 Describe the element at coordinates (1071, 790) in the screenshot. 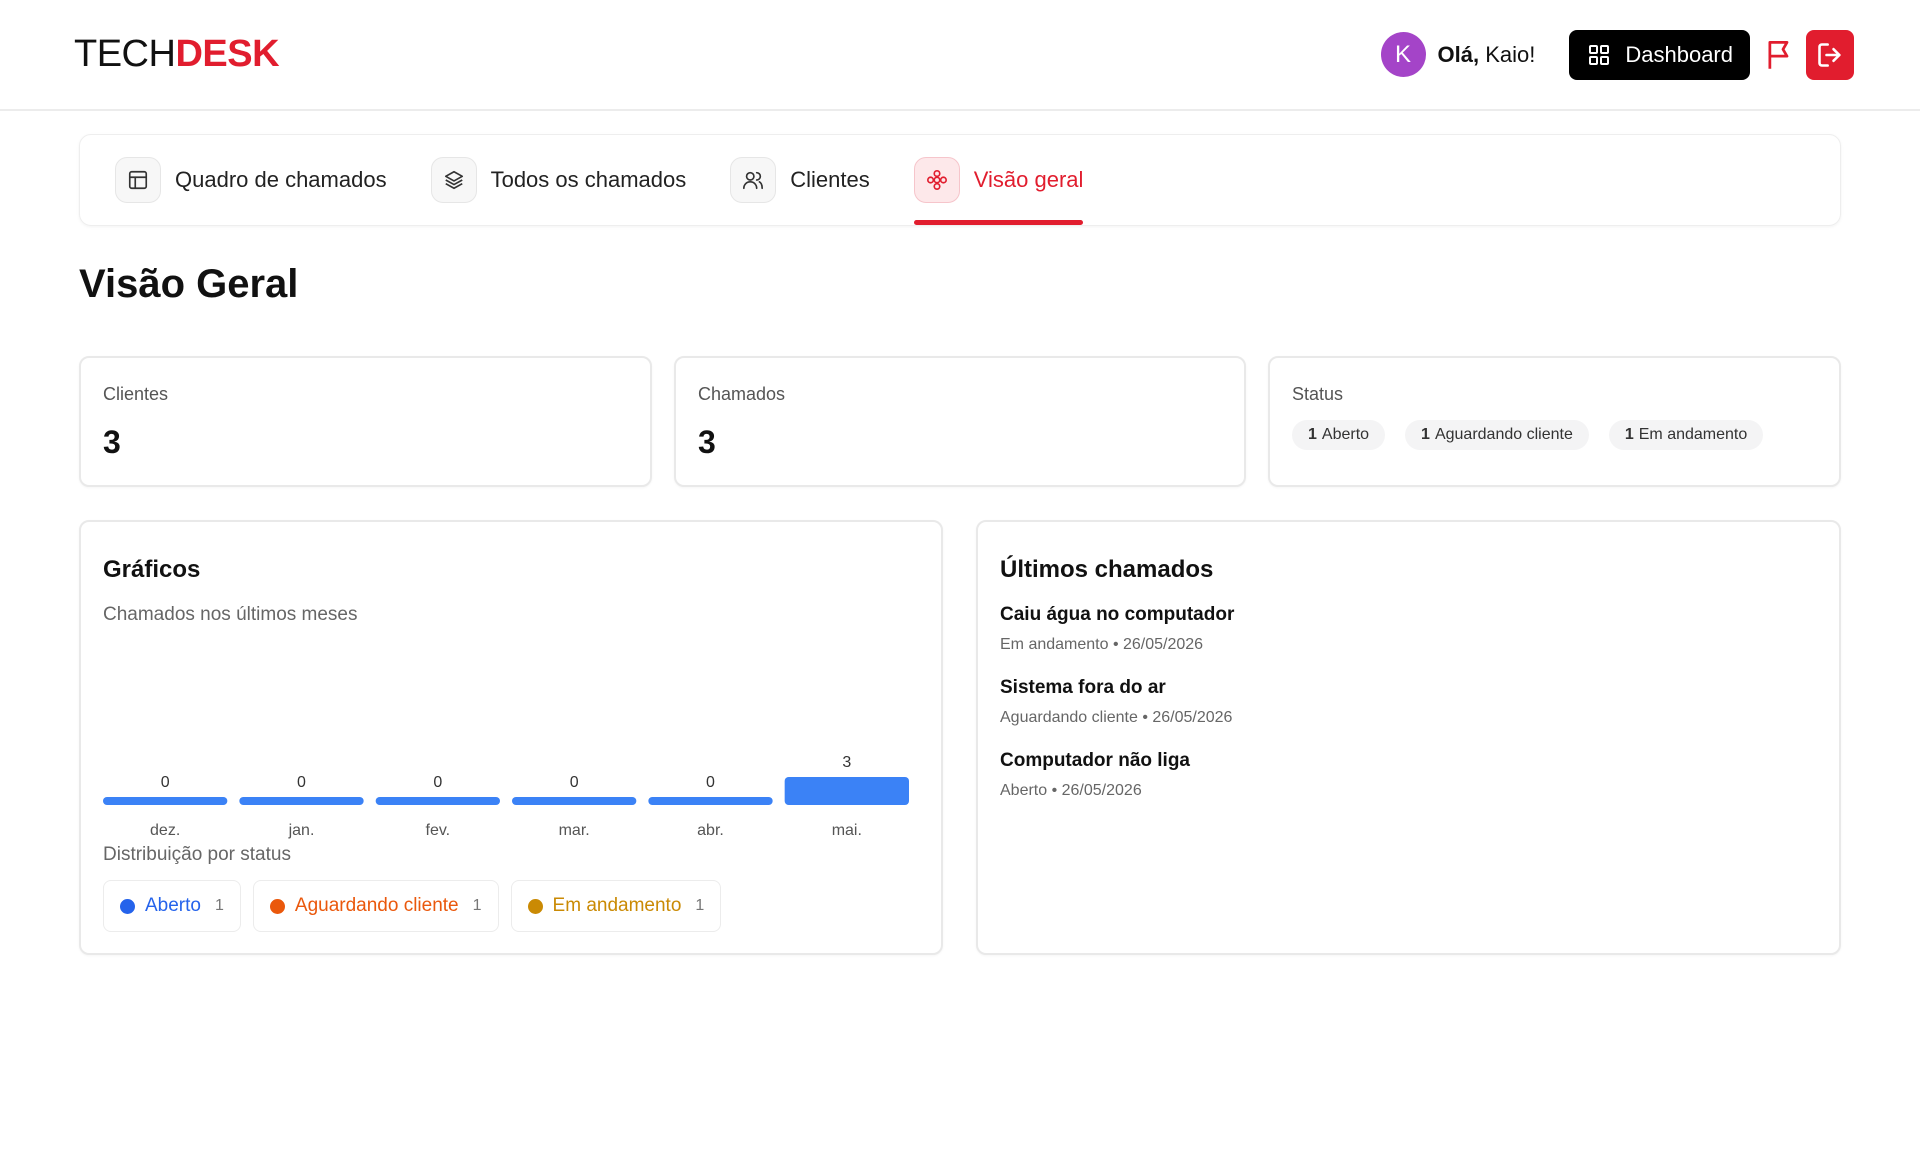

I see `ticket-meta: Aberto • 26/05/2026` at that location.